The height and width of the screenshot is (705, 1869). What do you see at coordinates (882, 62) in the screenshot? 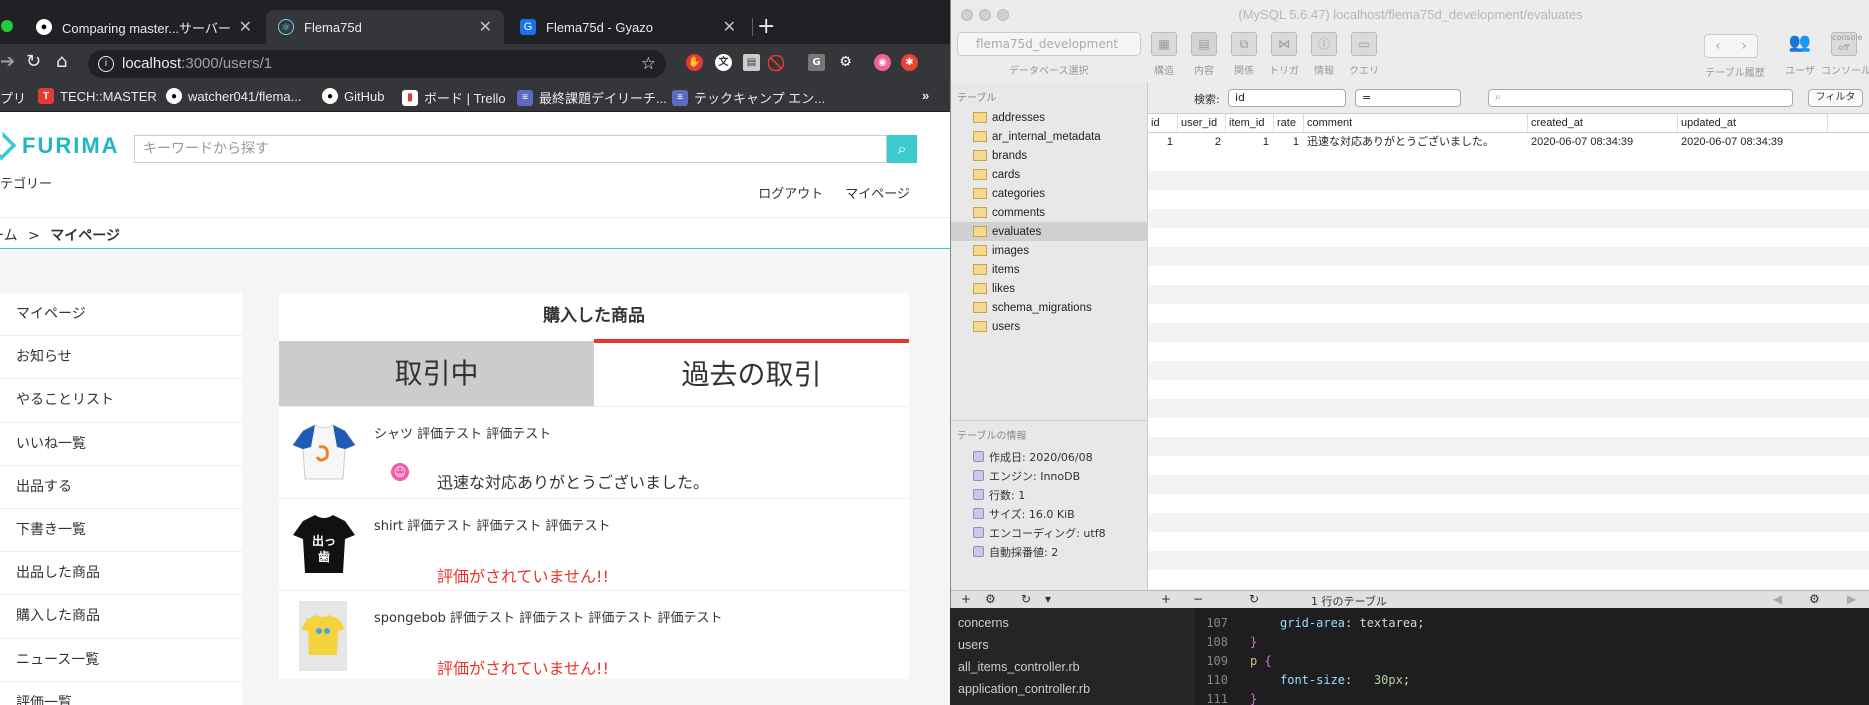
I see `profile-avatar: ◉` at bounding box center [882, 62].